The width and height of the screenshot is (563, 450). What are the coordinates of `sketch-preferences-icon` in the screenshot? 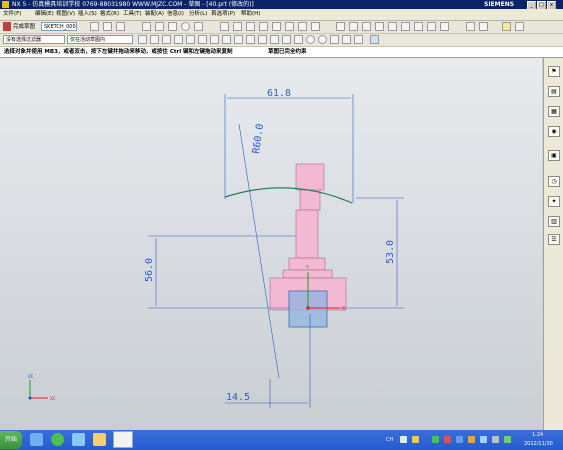 It's located at (483, 26).